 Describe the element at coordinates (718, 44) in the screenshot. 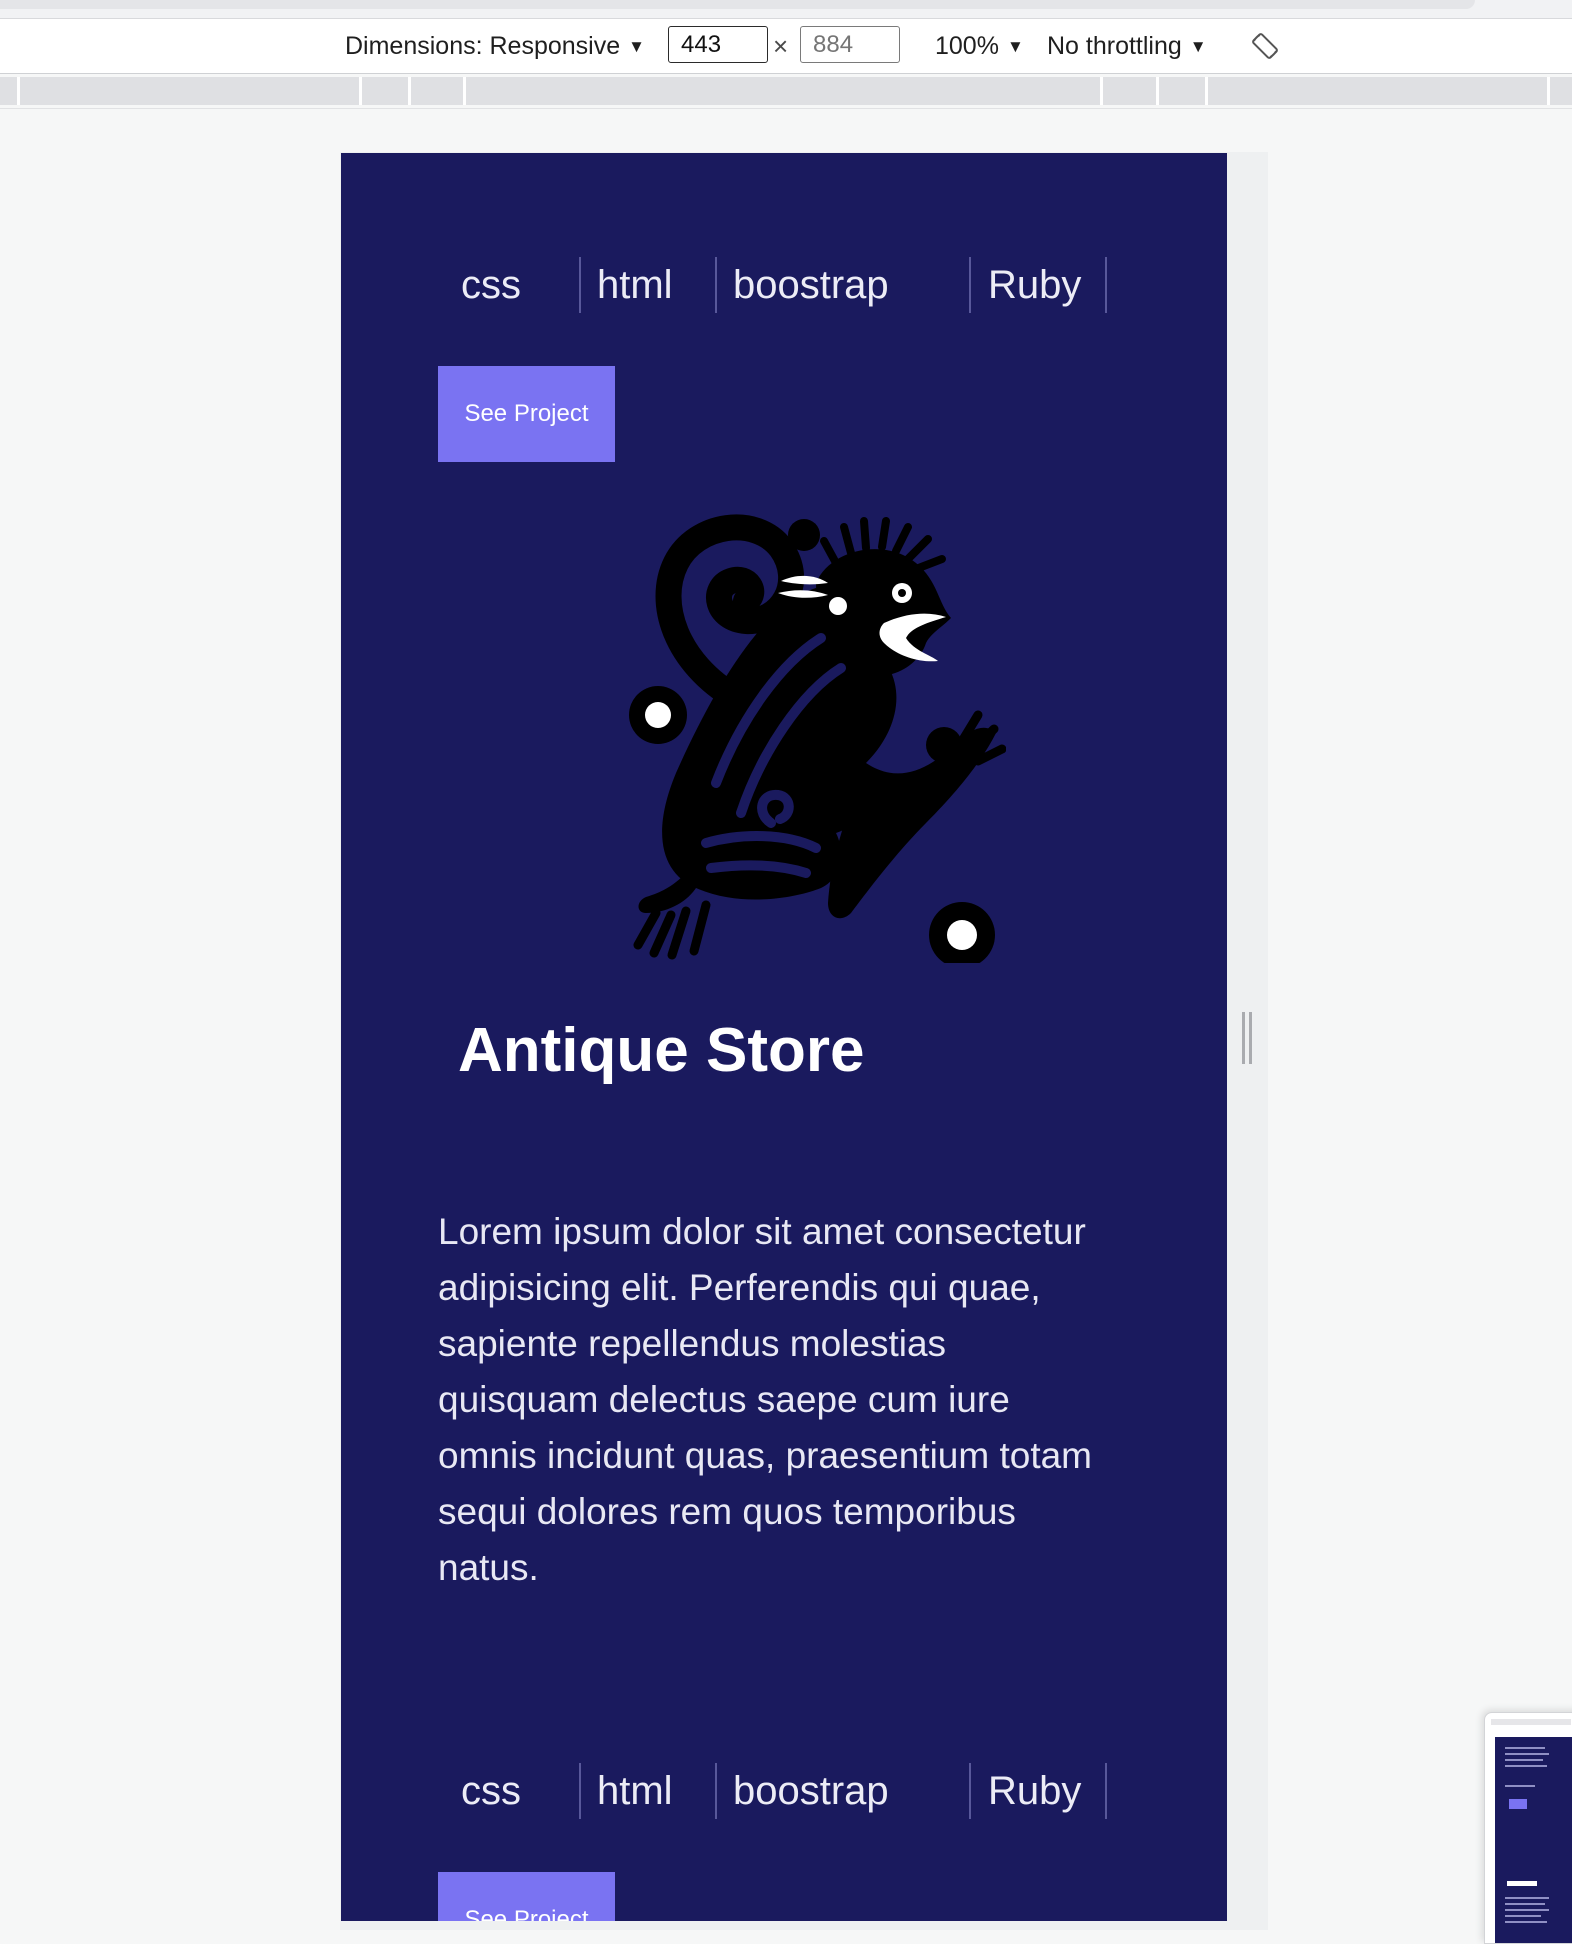

I see `width-input` at that location.